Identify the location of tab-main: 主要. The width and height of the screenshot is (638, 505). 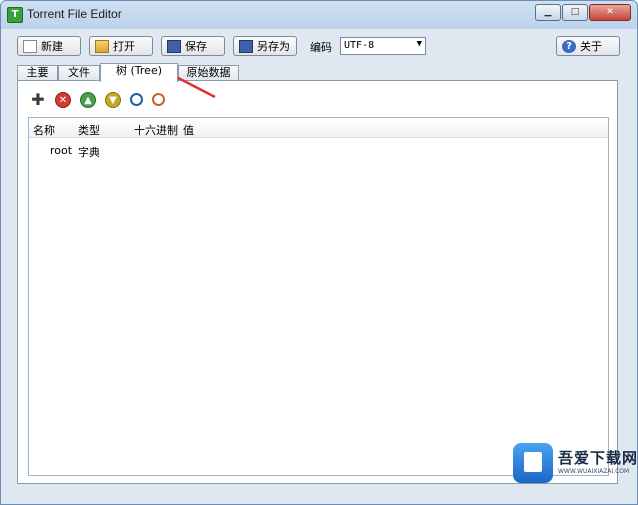
(37, 73).